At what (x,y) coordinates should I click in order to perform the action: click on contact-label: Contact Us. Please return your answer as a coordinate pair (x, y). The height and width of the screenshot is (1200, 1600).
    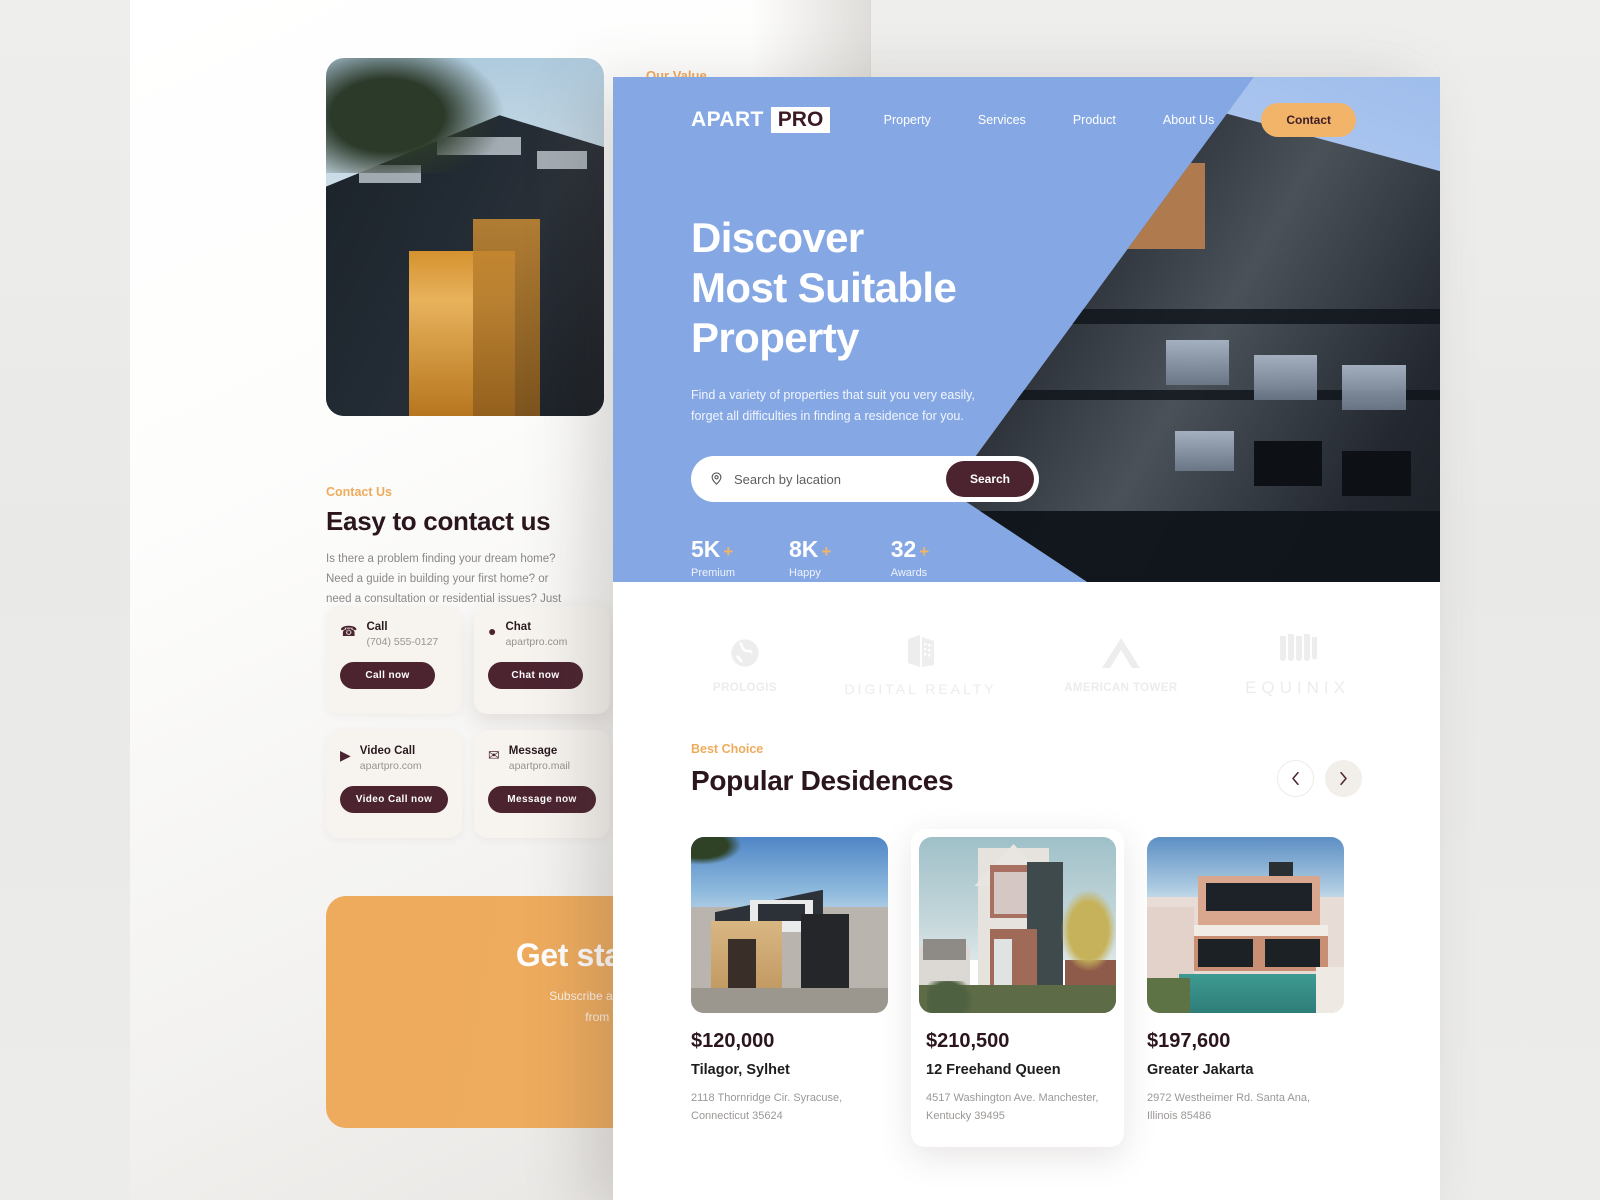
    Looking at the image, I should click on (359, 492).